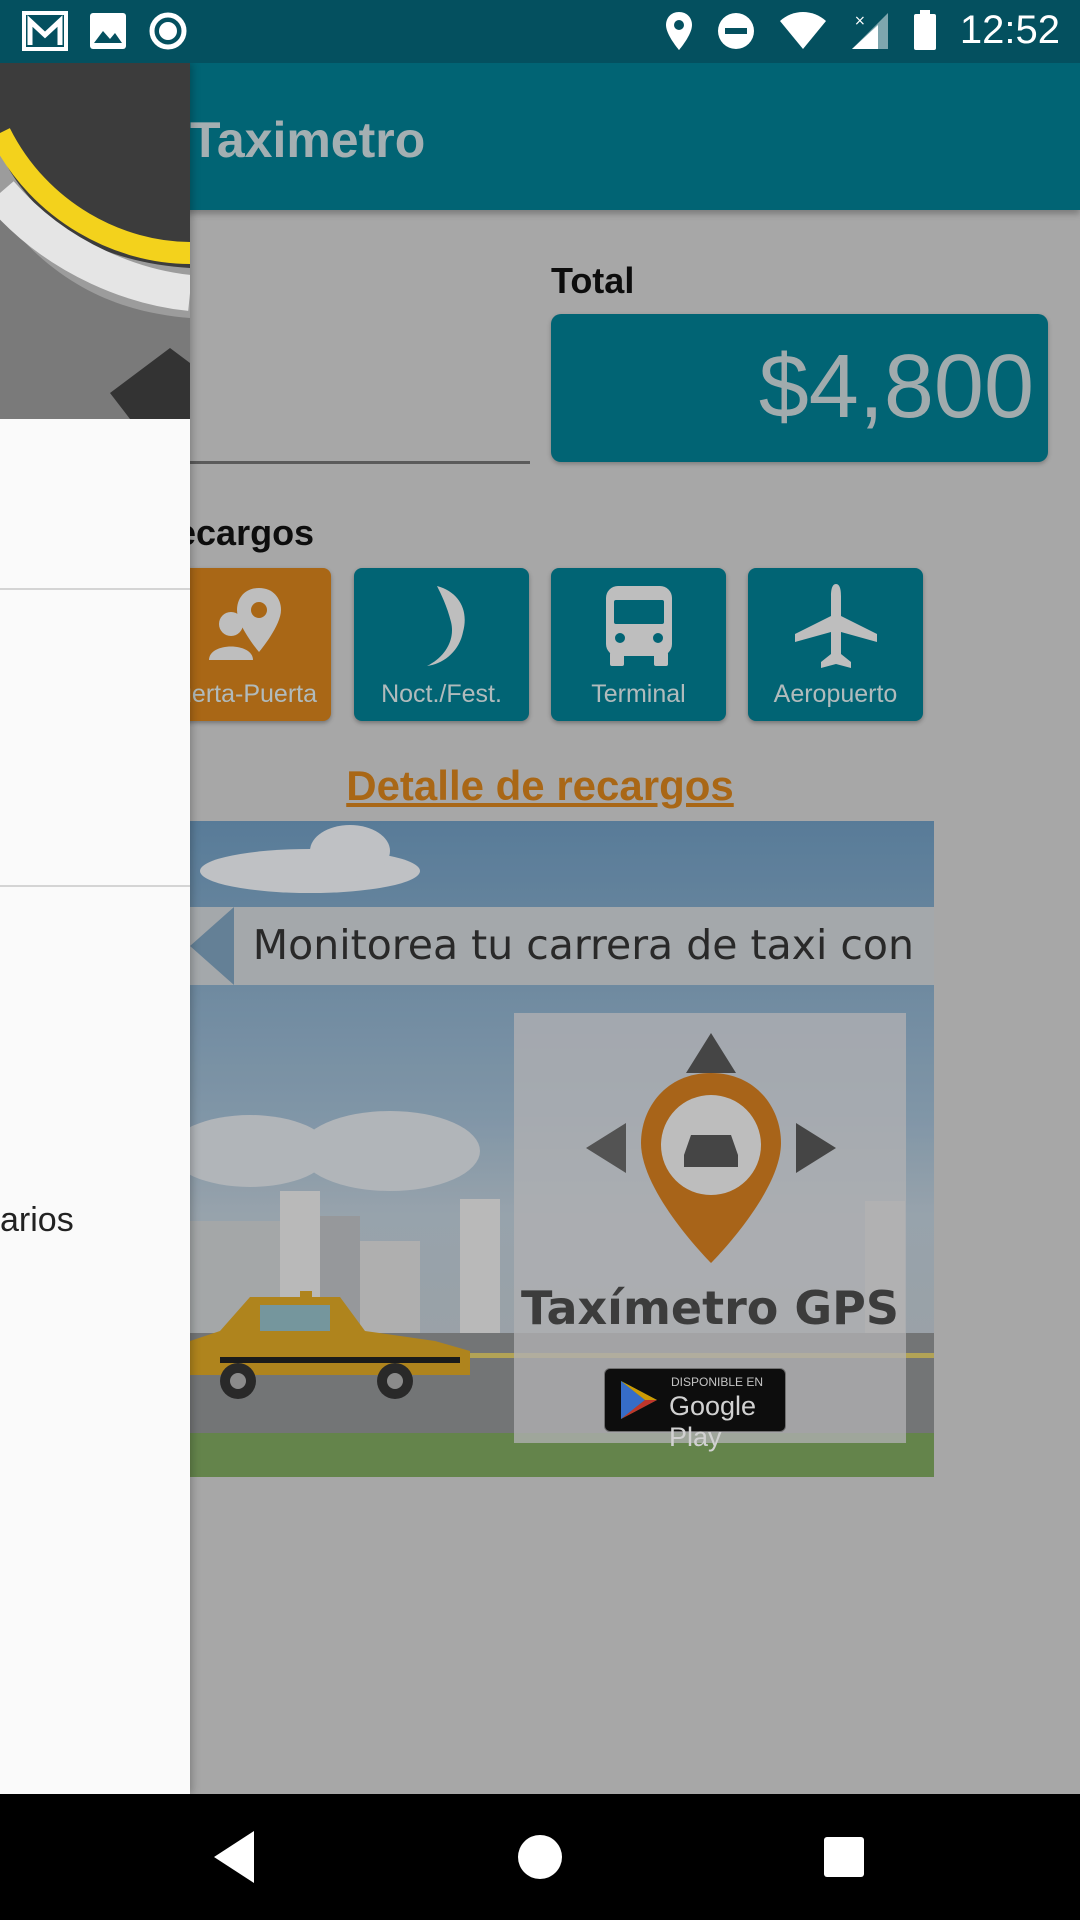  What do you see at coordinates (896, 387) in the screenshot?
I see `total-value: $4,800` at bounding box center [896, 387].